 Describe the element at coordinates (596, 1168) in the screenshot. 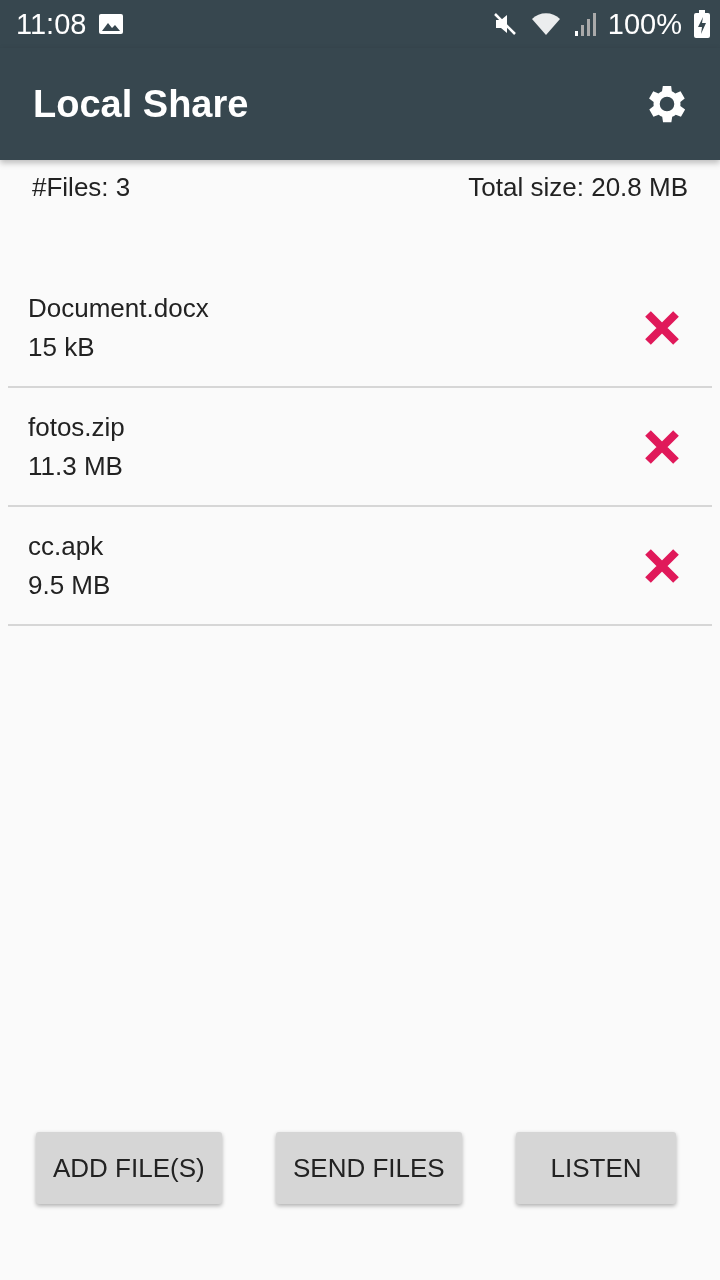

I see `action-button: LISTEN` at that location.